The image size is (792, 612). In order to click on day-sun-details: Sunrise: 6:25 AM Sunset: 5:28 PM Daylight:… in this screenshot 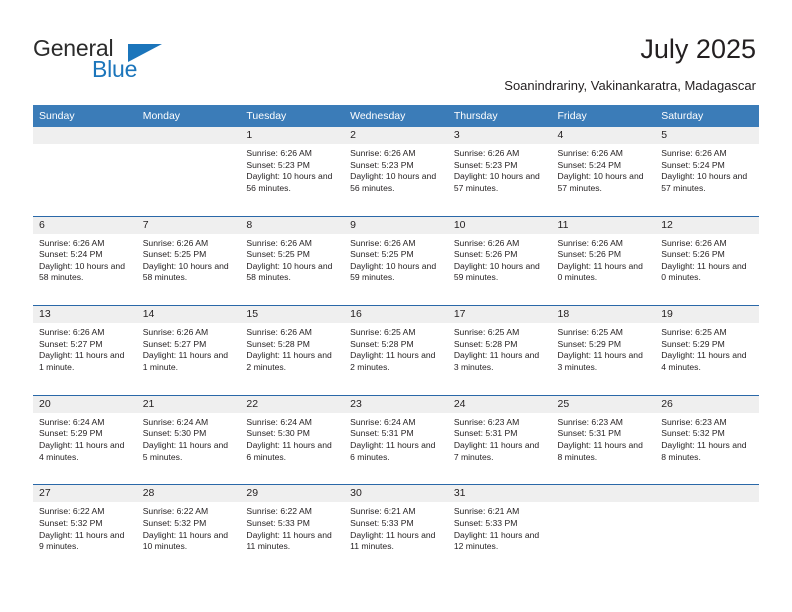, I will do `click(396, 348)`.